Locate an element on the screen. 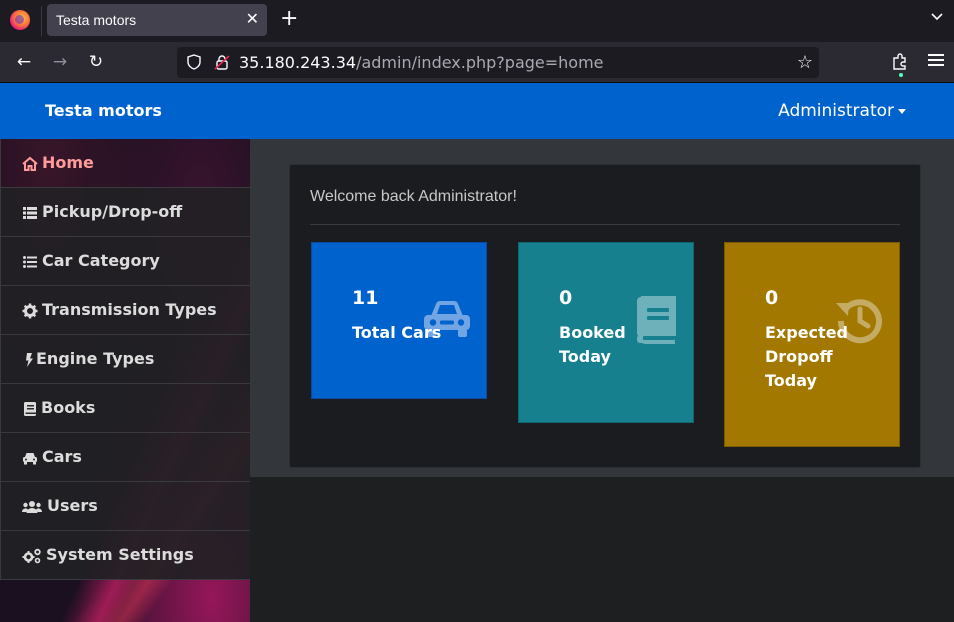 The width and height of the screenshot is (954, 622). list-icon is located at coordinates (30, 213).